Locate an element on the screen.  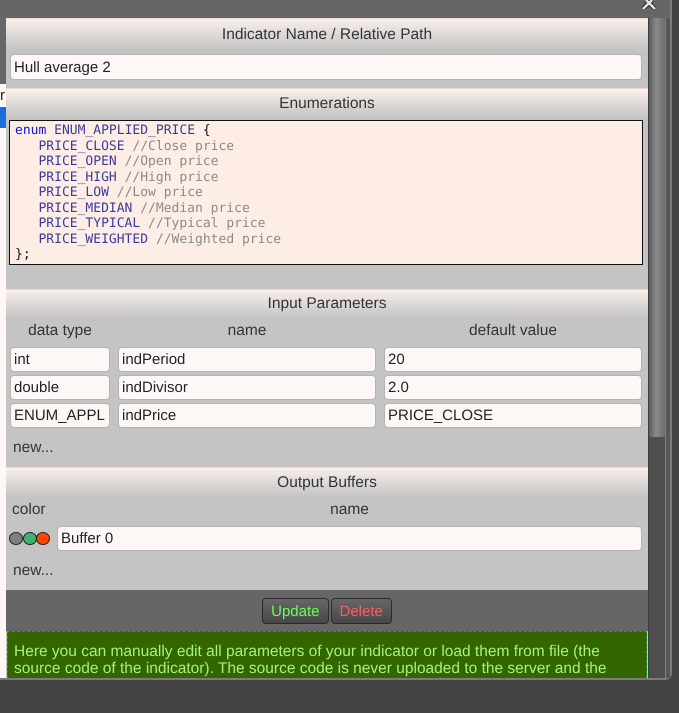
column-header: color is located at coordinates (28, 510).